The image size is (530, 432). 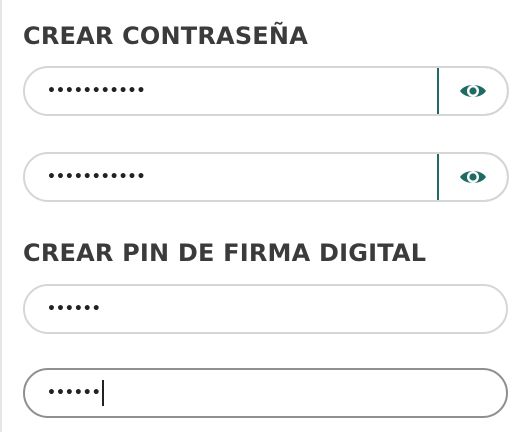 I want to click on text-caret, so click(x=102, y=393).